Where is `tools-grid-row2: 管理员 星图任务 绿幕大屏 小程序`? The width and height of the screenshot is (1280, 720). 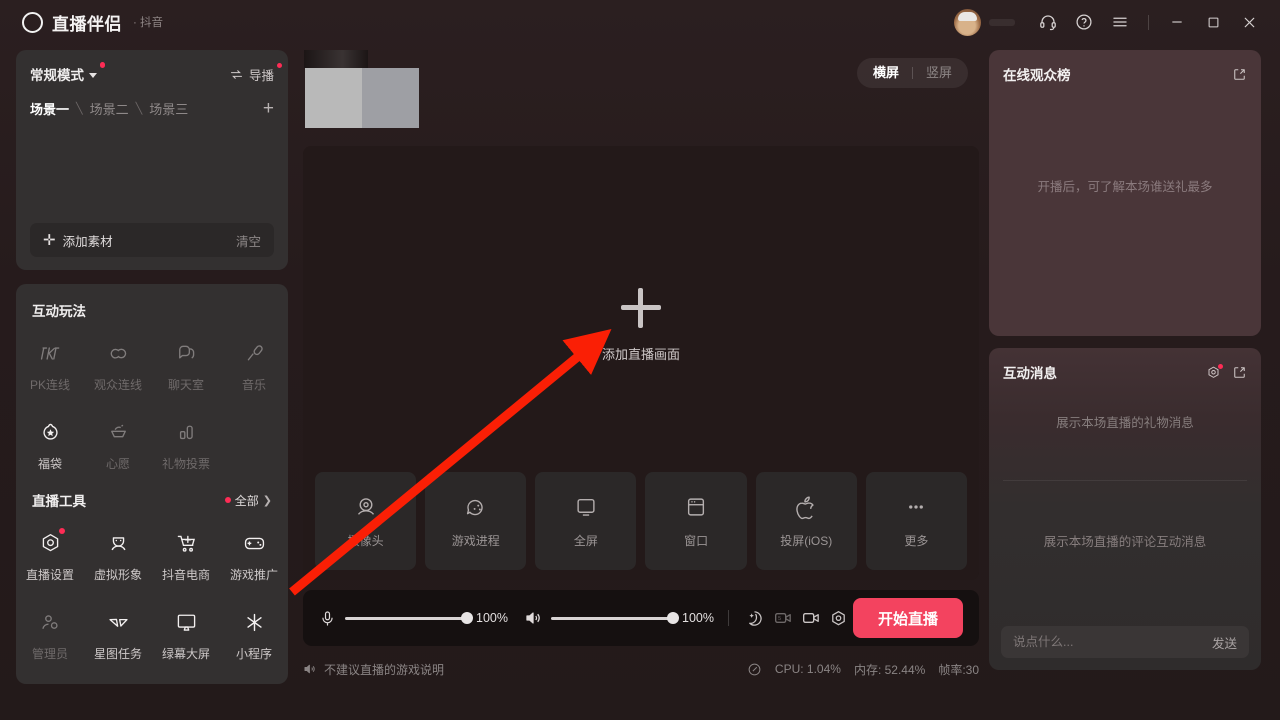 tools-grid-row2: 管理员 星图任务 绿幕大屏 小程序 is located at coordinates (152, 635).